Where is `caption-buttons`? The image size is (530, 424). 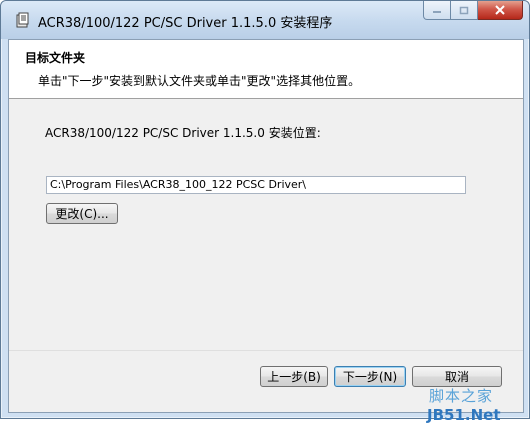 caption-buttons is located at coordinates (473, 11).